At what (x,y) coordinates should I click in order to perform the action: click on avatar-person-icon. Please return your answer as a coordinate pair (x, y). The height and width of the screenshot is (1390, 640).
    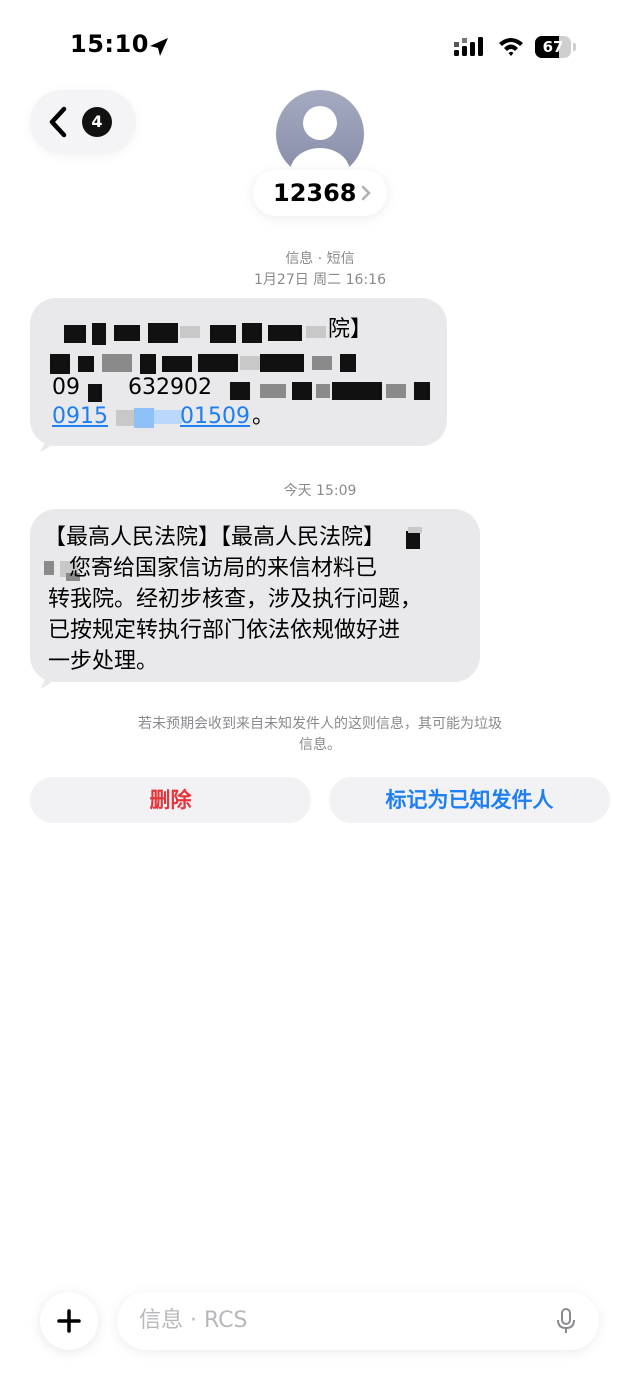
    Looking at the image, I should click on (320, 142).